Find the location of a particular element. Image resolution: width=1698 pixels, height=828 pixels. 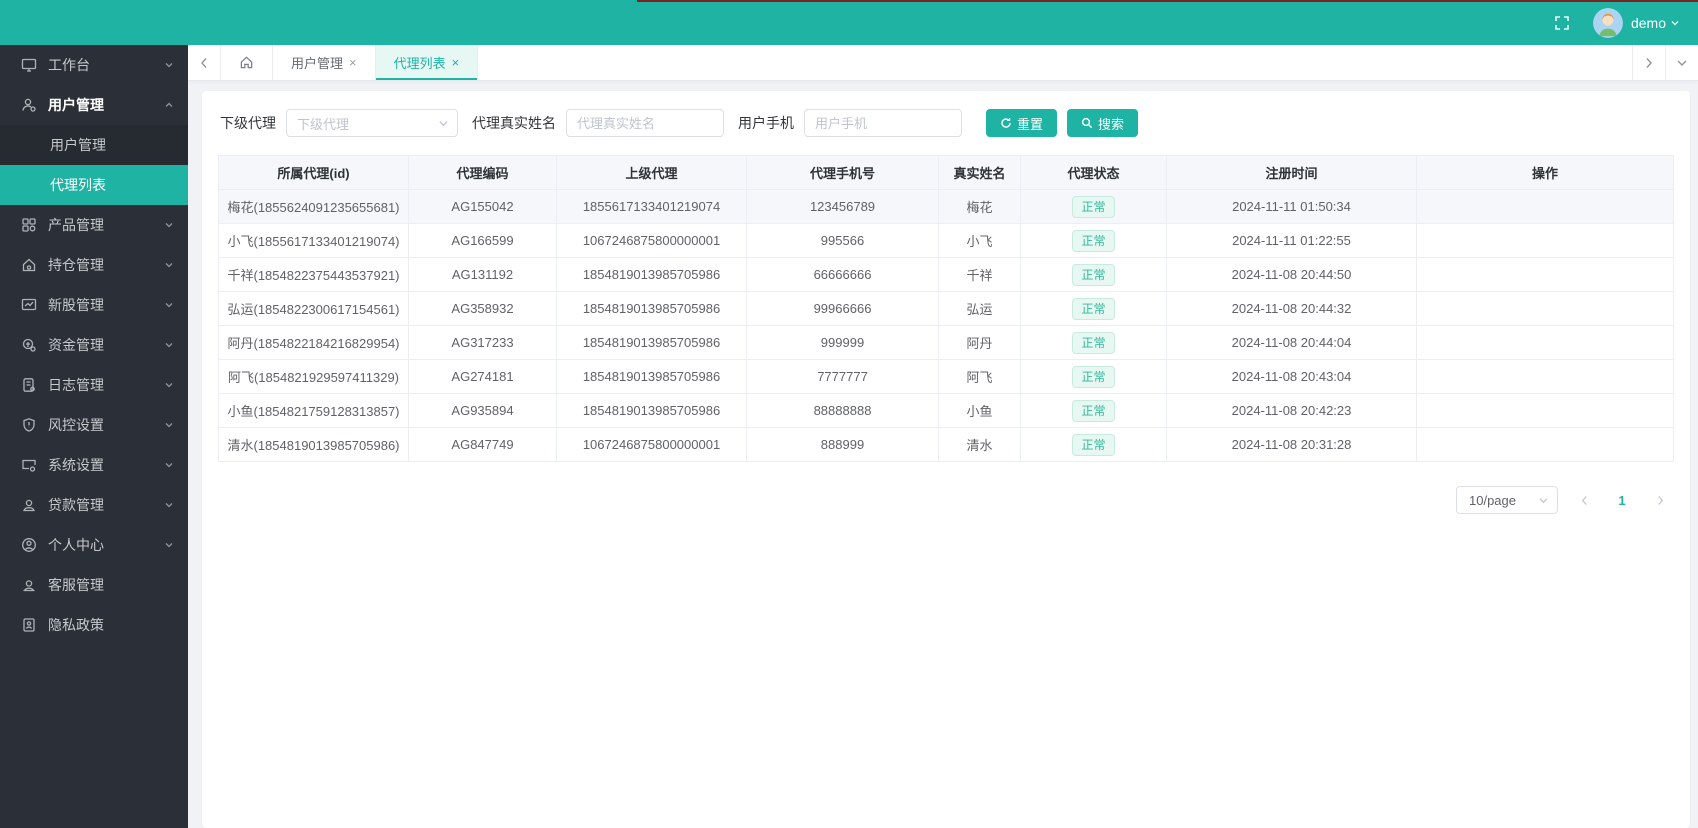

real-name-cell: 小飞 is located at coordinates (979, 240).